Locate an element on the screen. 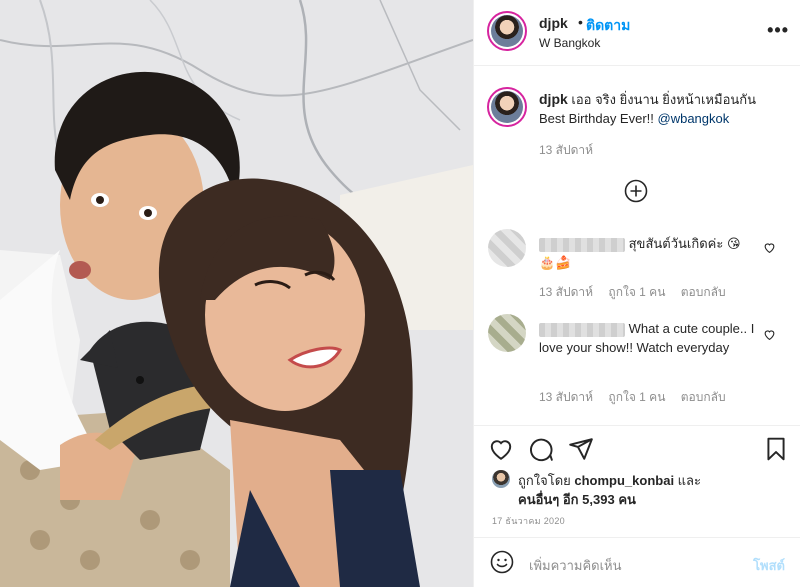 The image size is (800, 587). caption-mention: @wbangkok is located at coordinates (694, 118).